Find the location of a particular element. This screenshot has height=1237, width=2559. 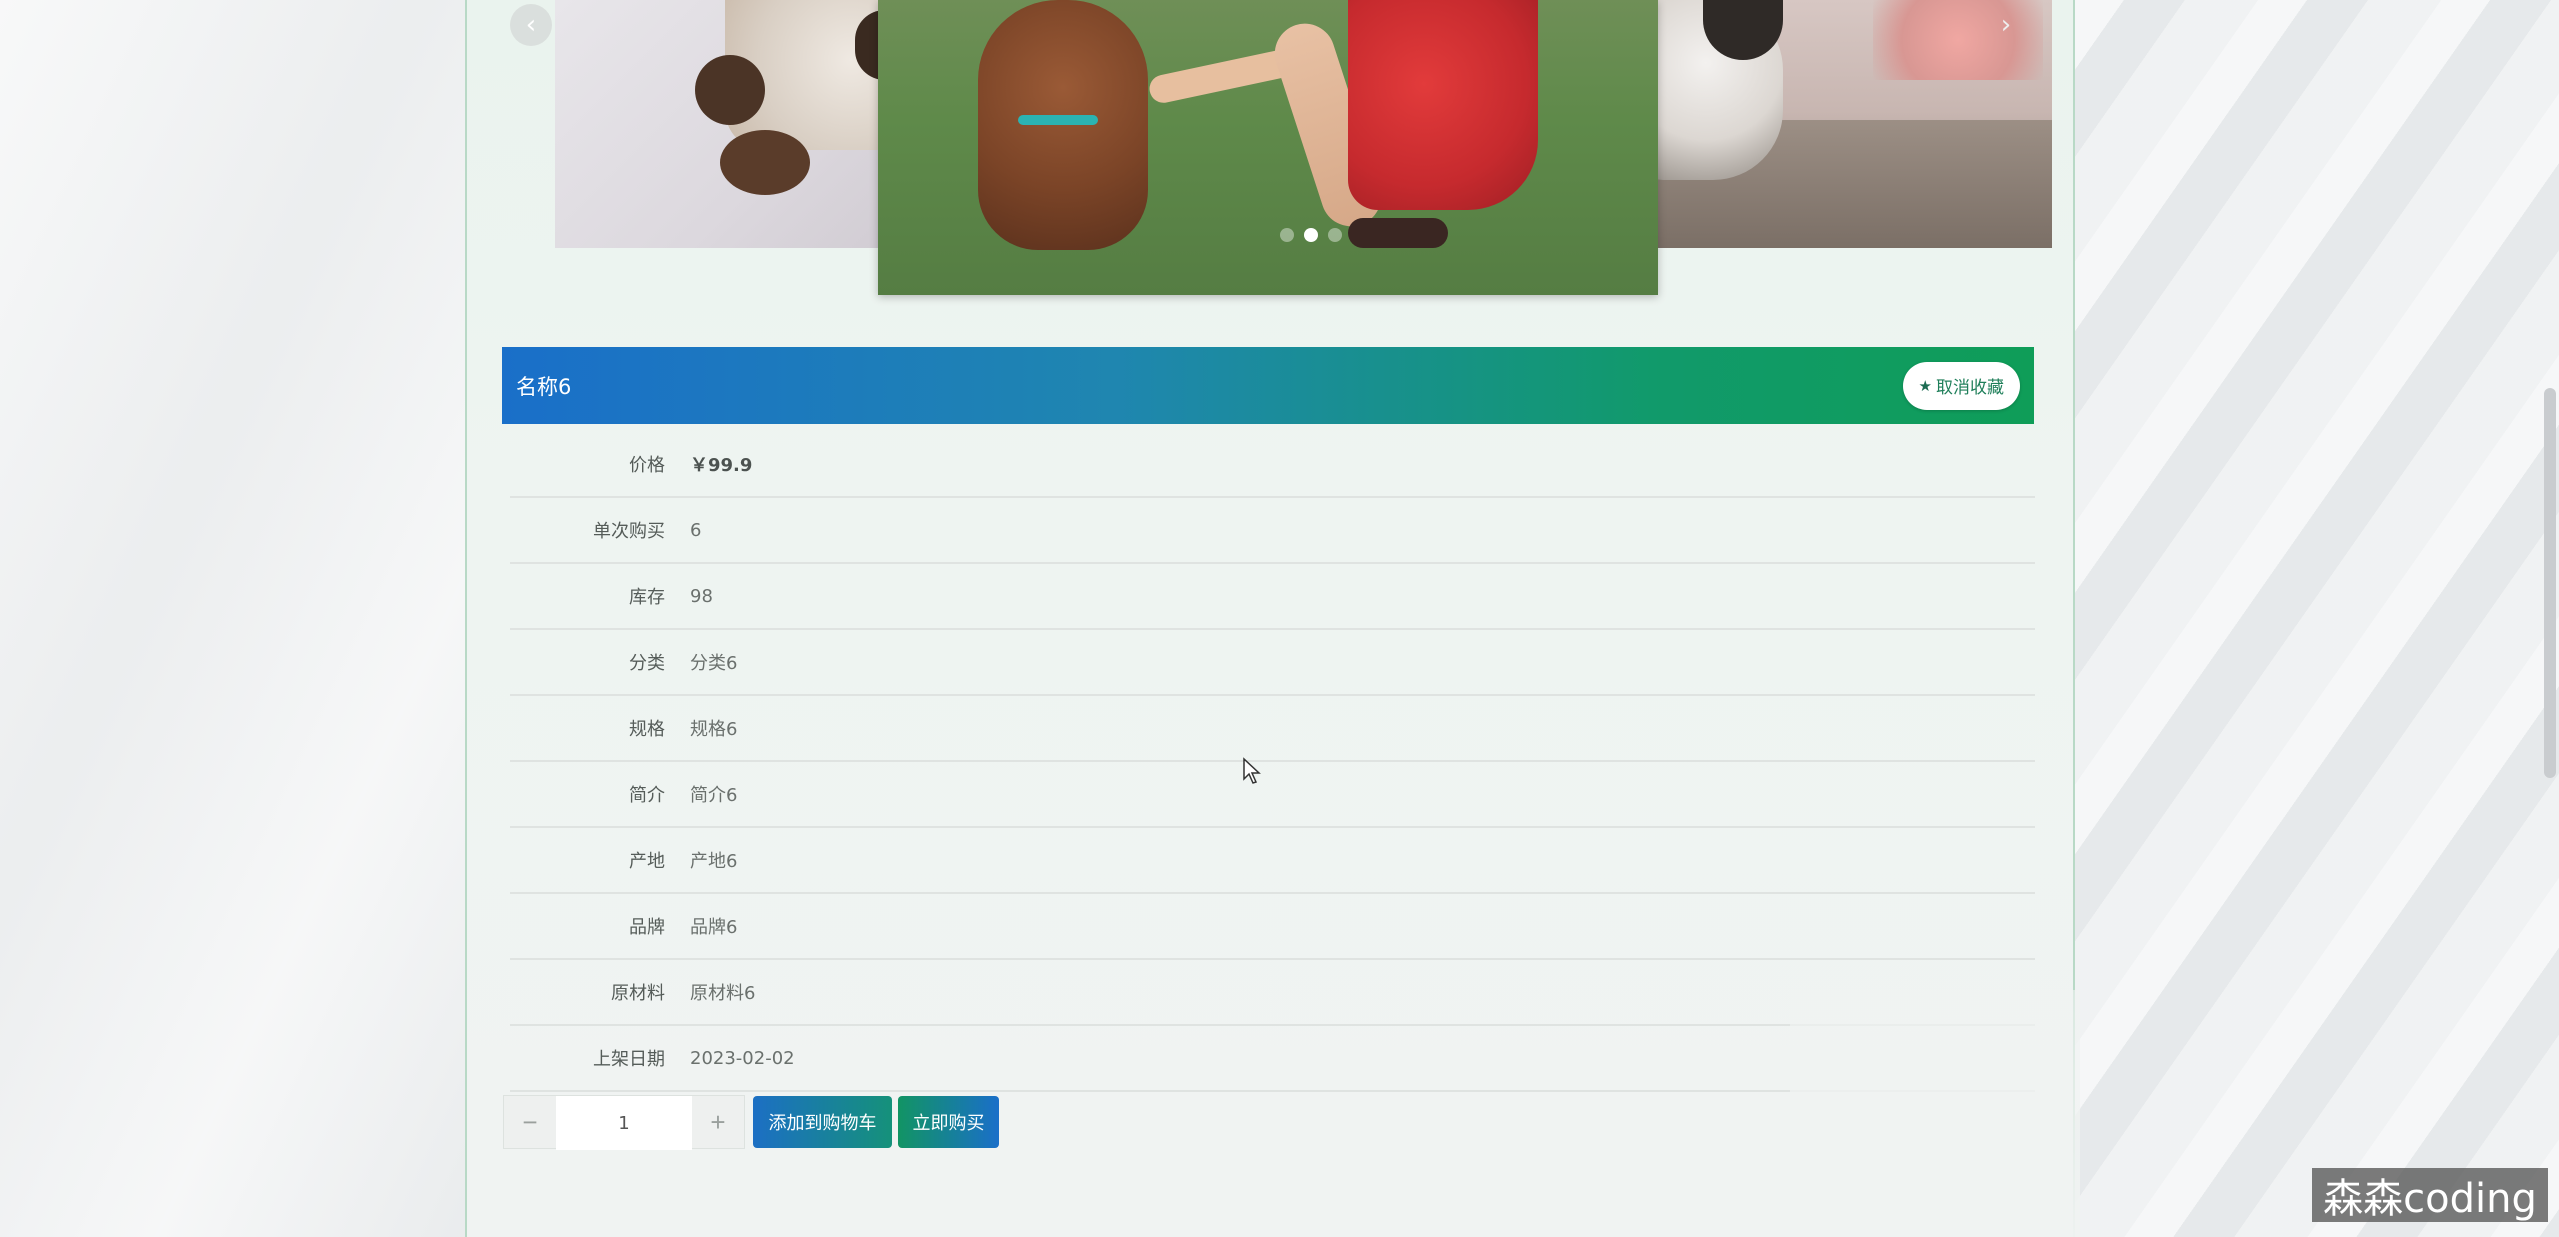

carousel-indicators is located at coordinates (1311, 235).